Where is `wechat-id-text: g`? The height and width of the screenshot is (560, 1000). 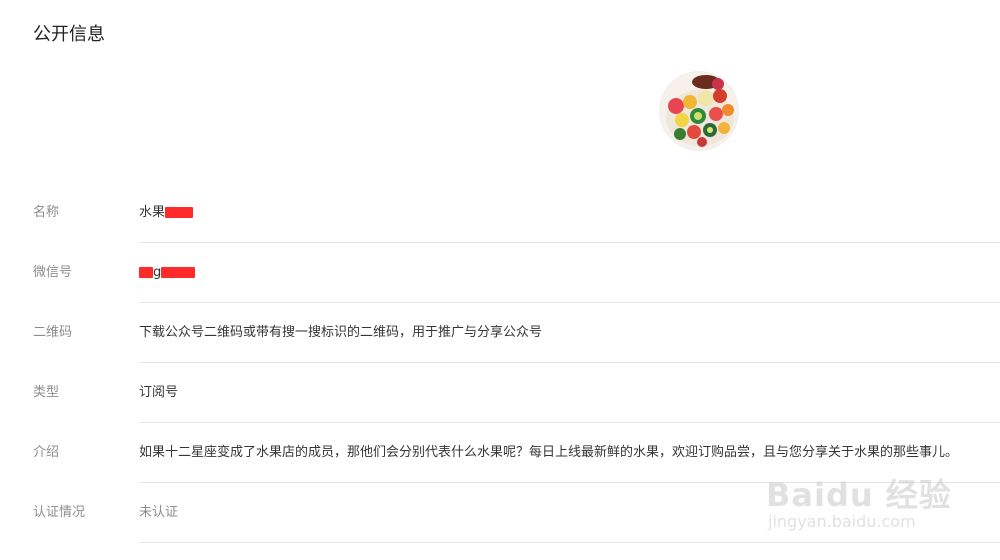
wechat-id-text: g is located at coordinates (157, 272).